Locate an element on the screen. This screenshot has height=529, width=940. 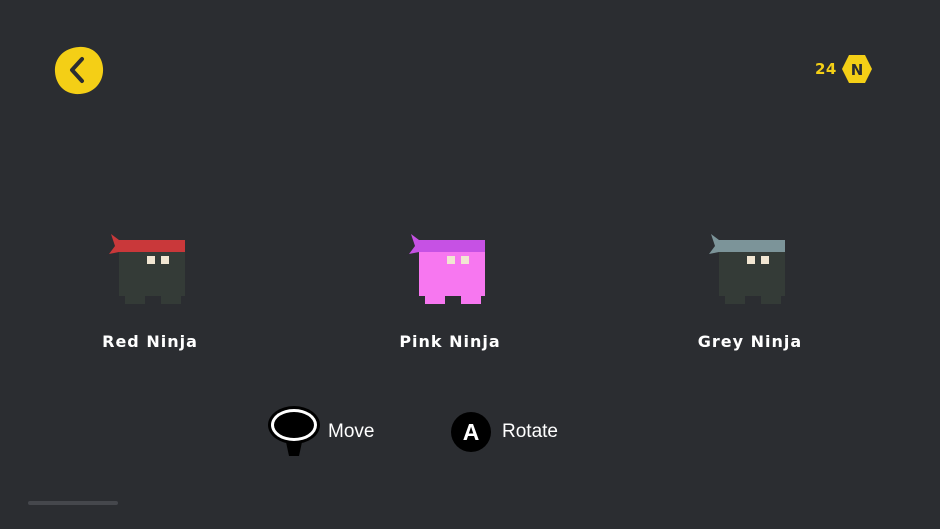
ninja-option-grey: Grey Ninja is located at coordinates (750, 297).